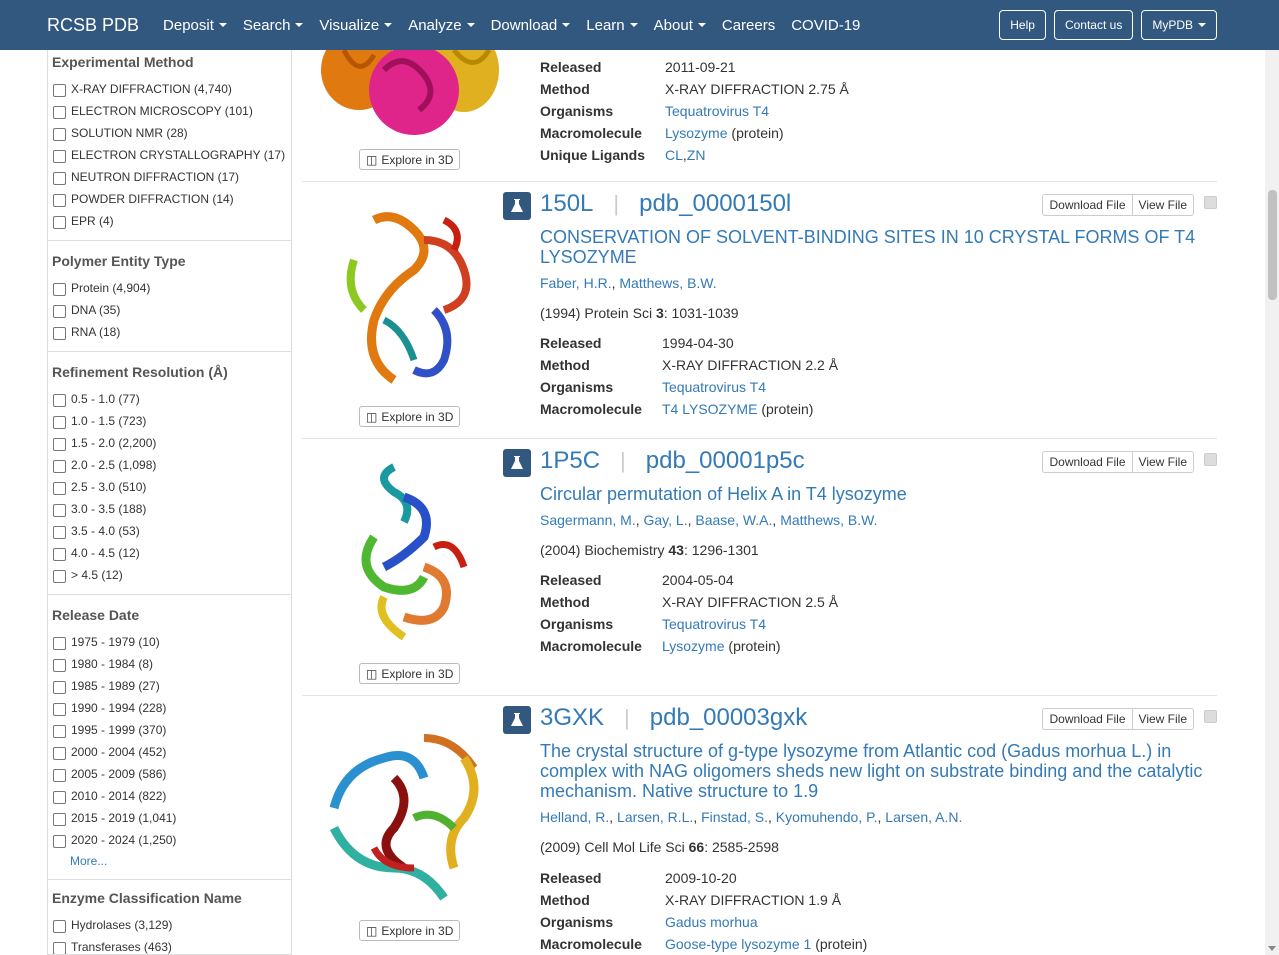 The image size is (1279, 955). Describe the element at coordinates (171, 686) in the screenshot. I see `facet-option: 1985 - 1989 (27)` at that location.